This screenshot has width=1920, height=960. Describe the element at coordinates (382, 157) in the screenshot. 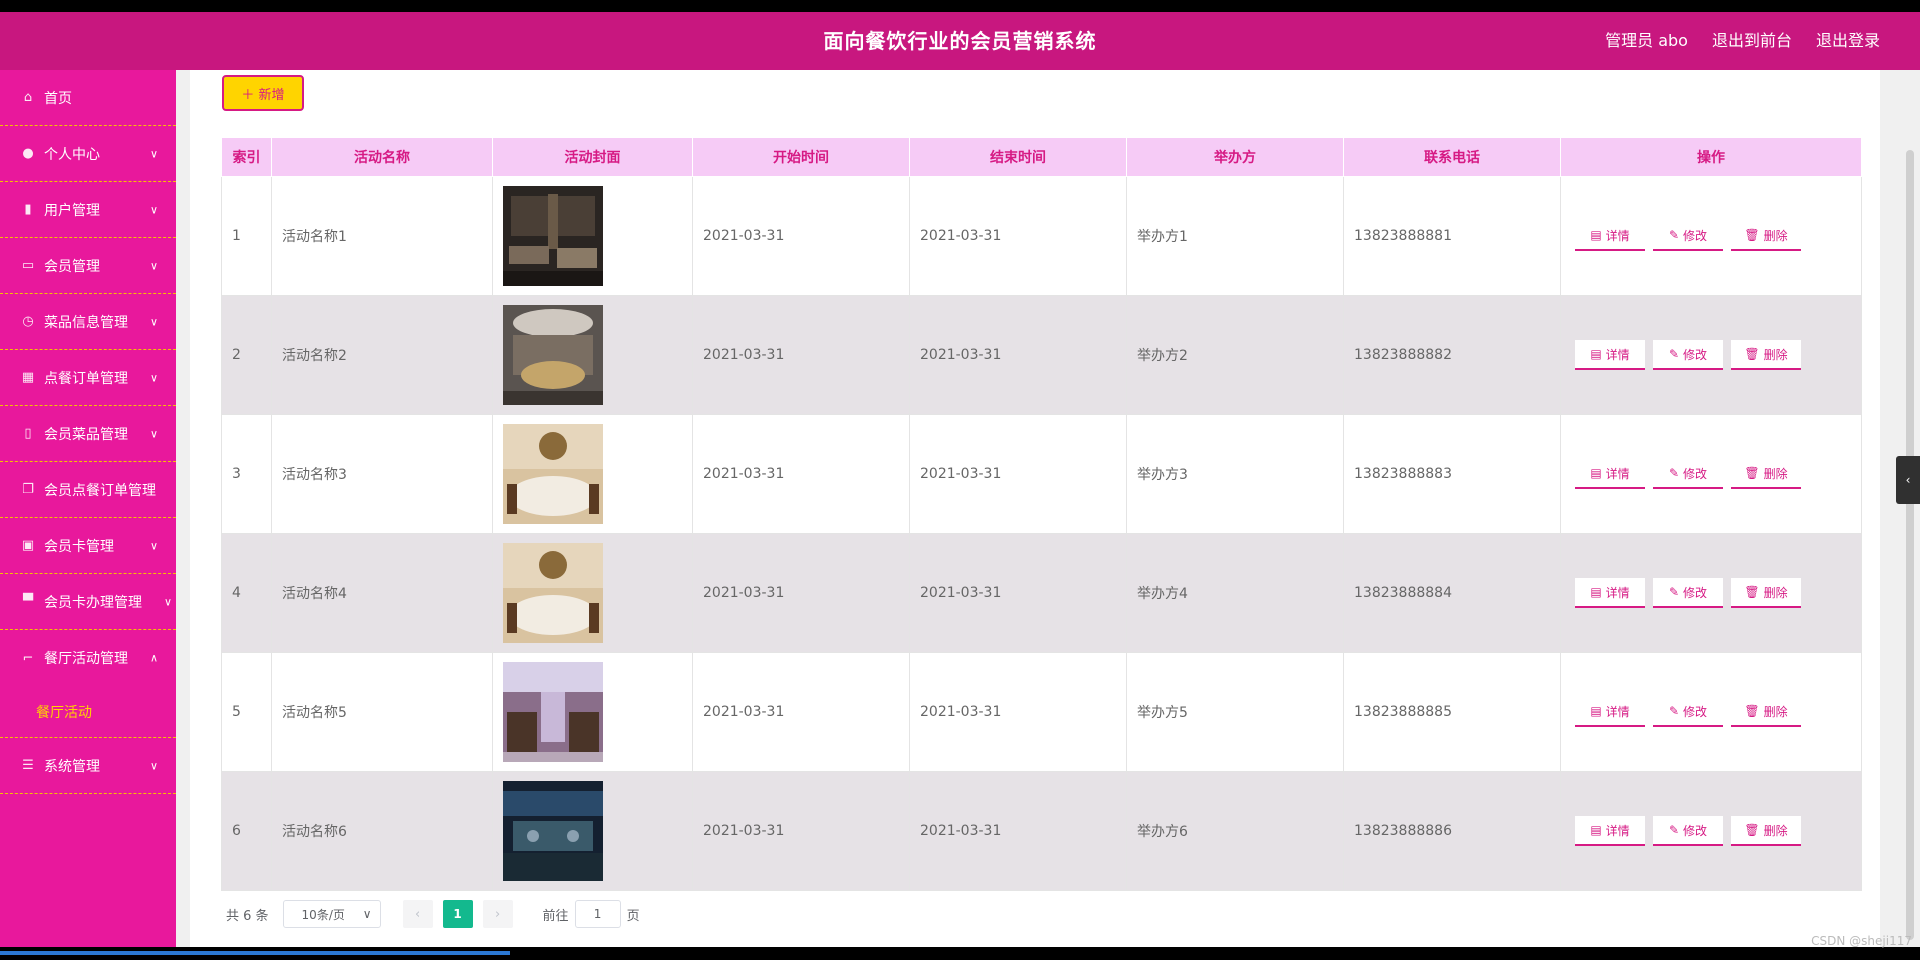

I see `column-header: 活动名称` at that location.